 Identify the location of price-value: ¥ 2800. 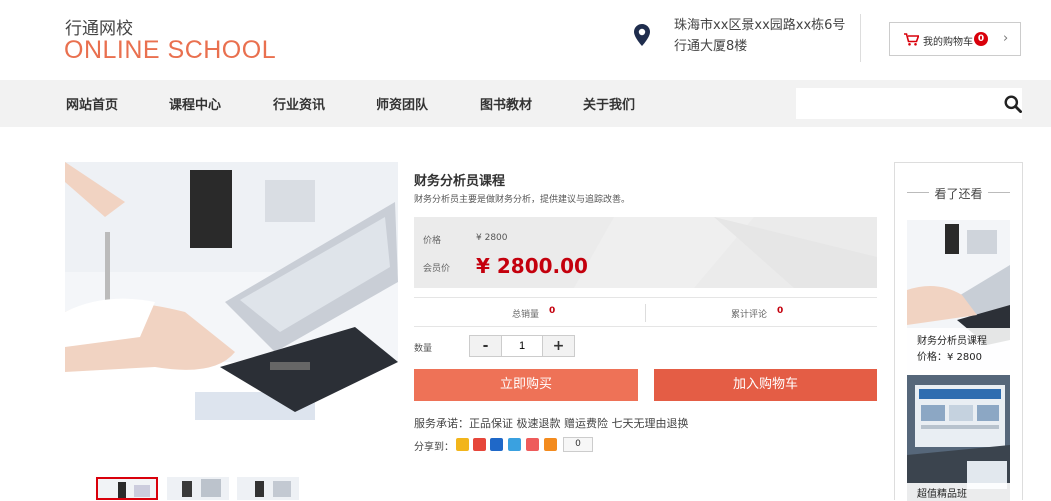
(492, 238).